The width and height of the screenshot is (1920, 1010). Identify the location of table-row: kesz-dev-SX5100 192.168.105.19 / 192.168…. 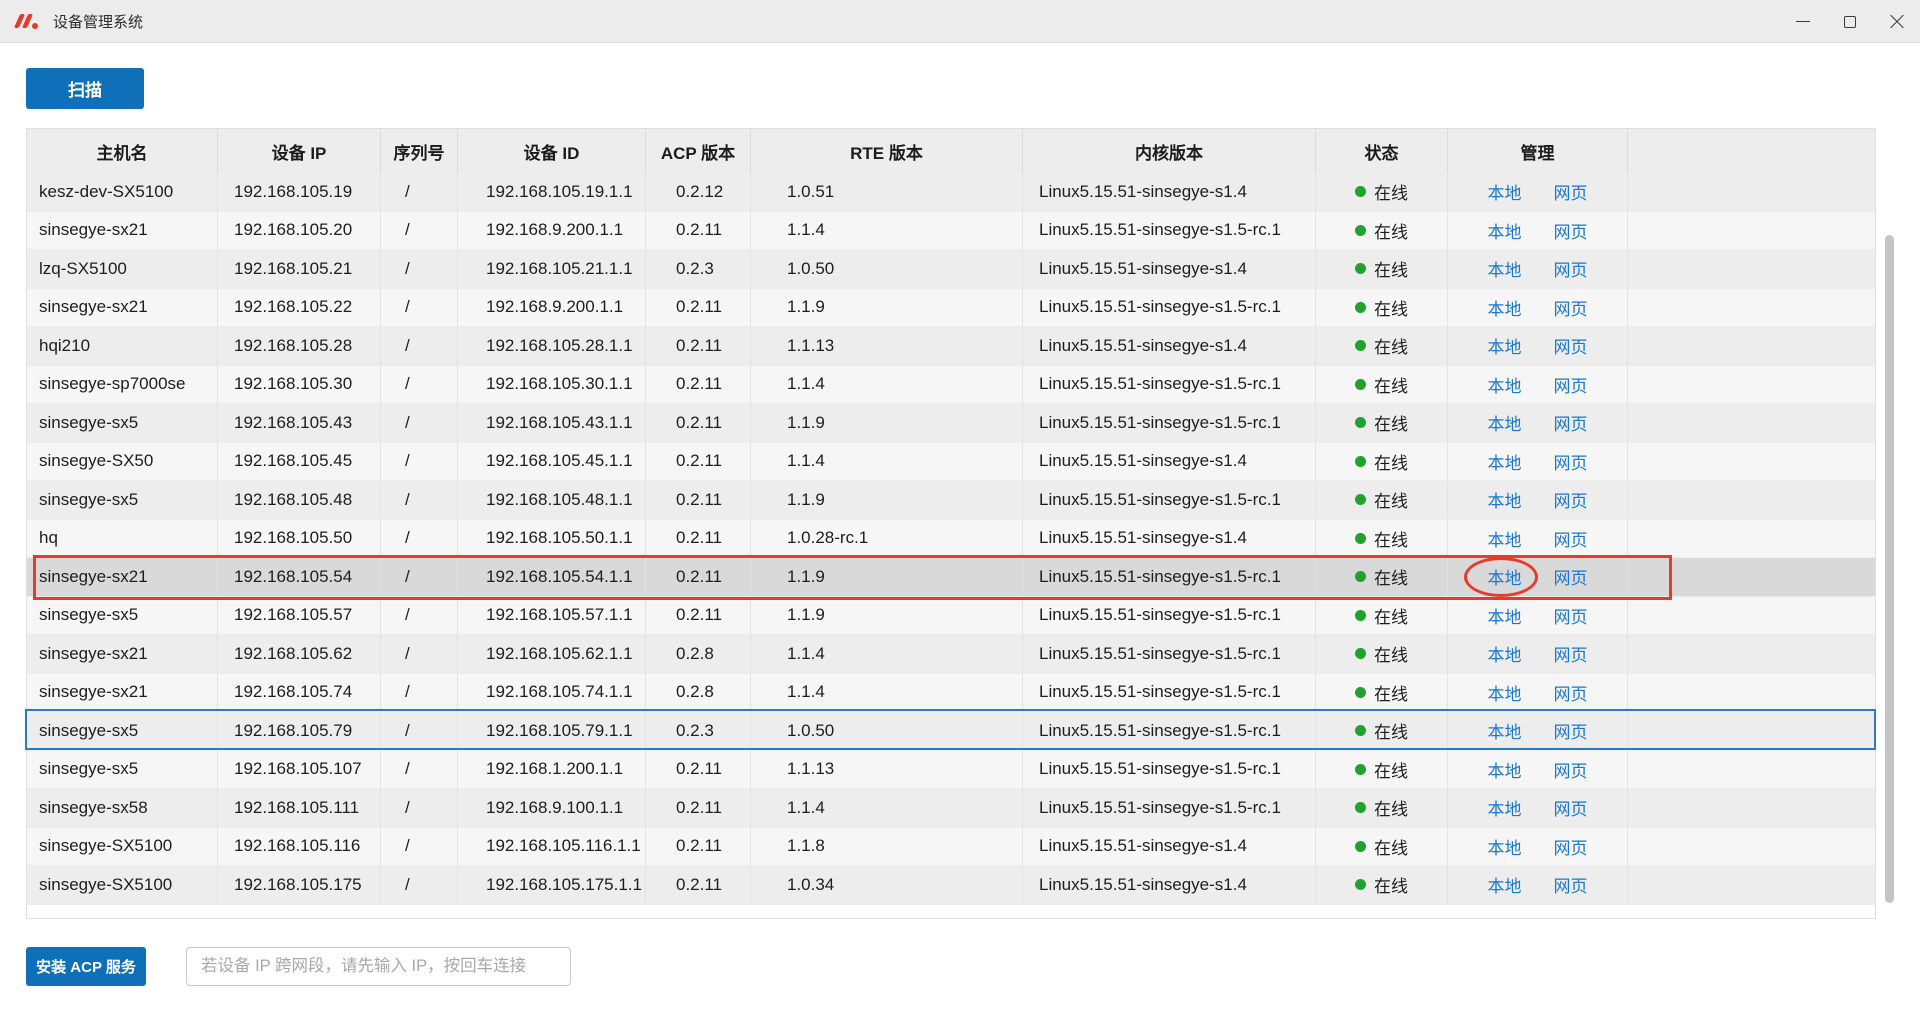
(951, 192).